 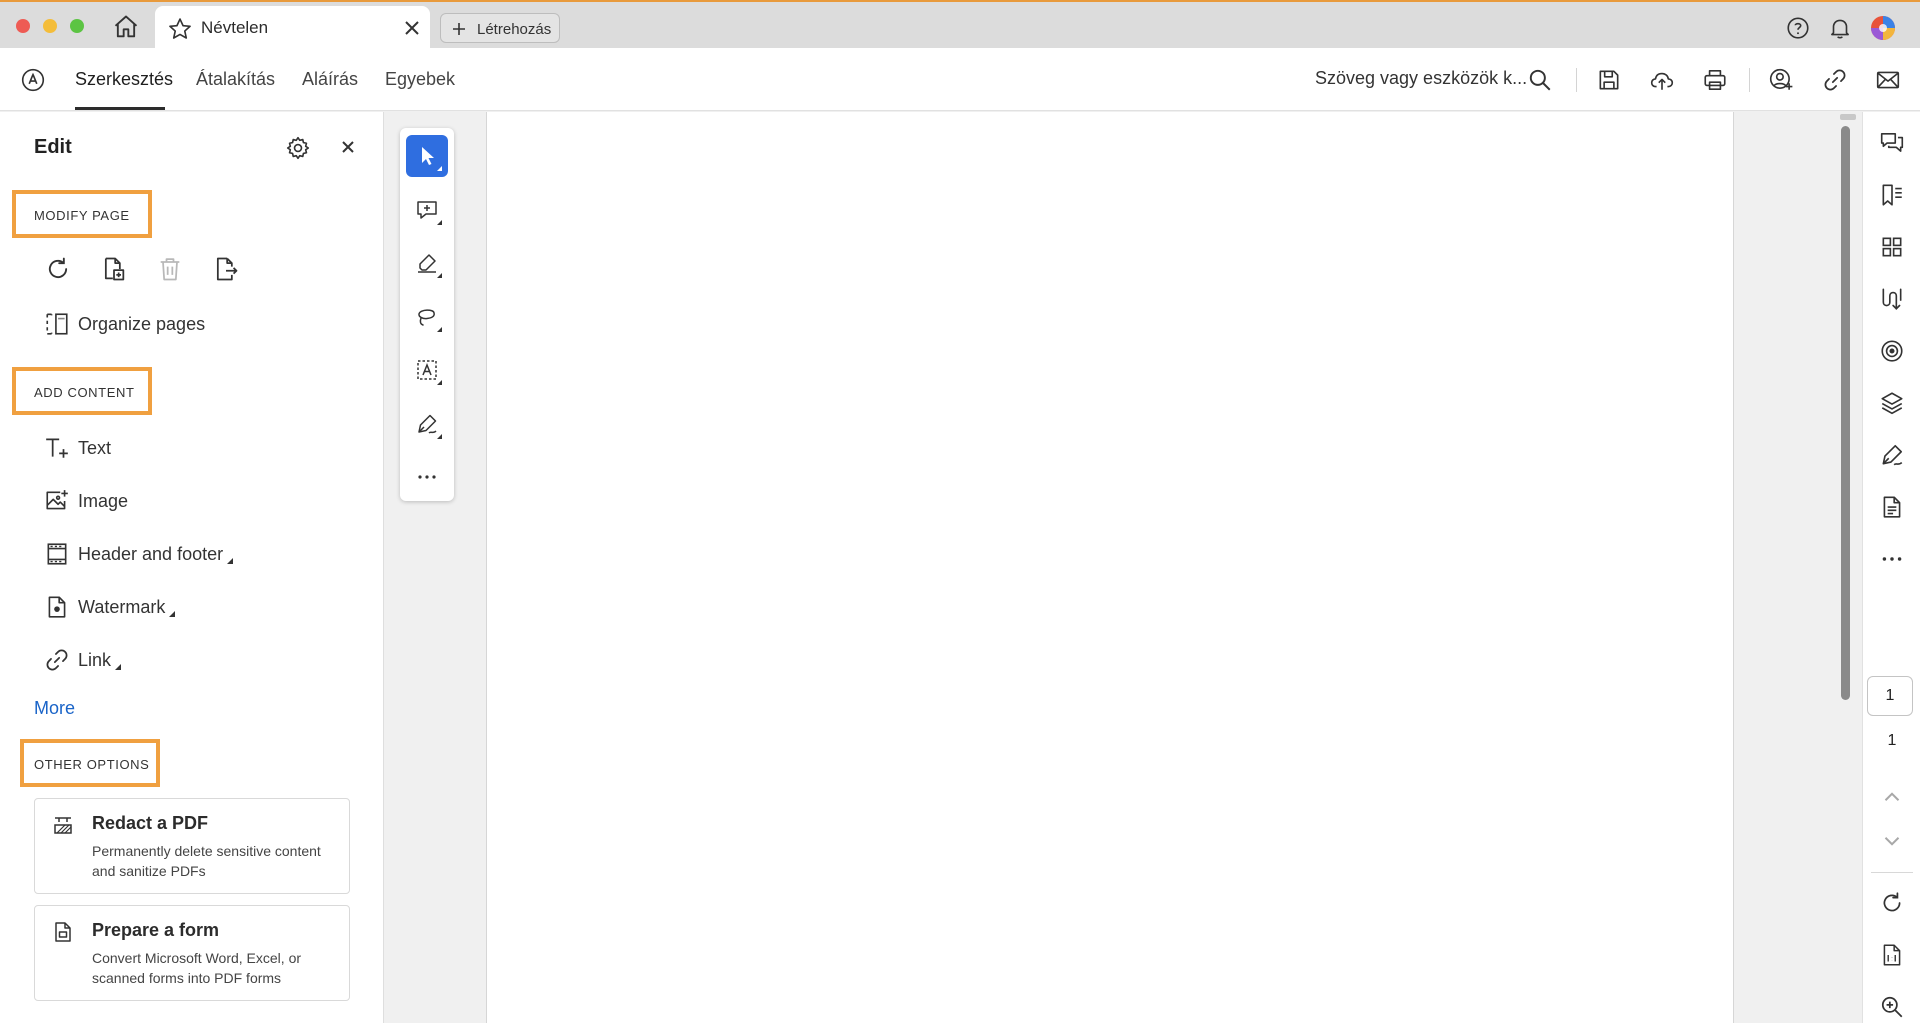 I want to click on accessibility-target-icon, so click(x=1892, y=351).